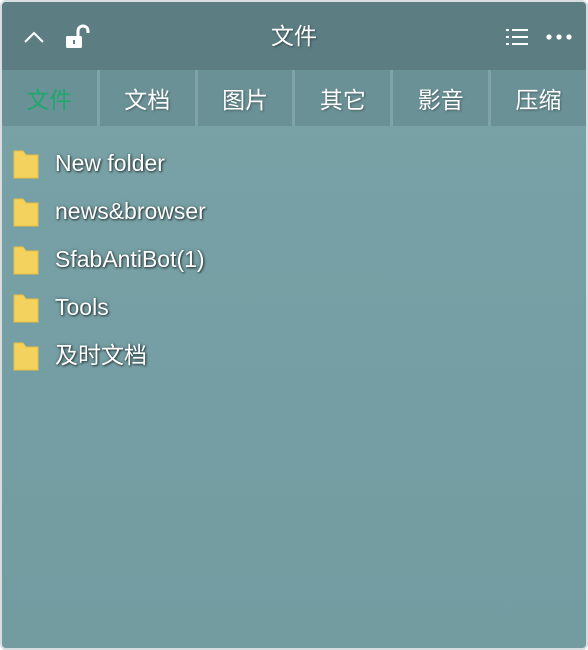 Image resolution: width=588 pixels, height=650 pixels. Describe the element at coordinates (294, 162) in the screenshot. I see `list-item: New folder` at that location.